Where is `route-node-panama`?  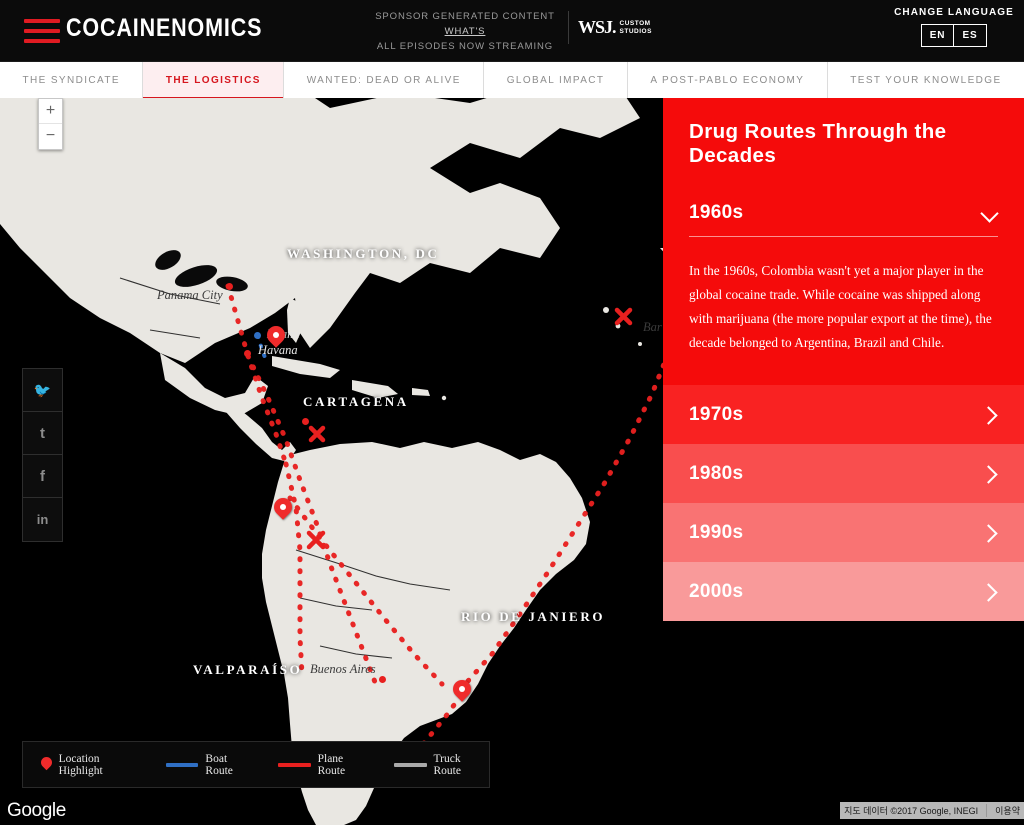
route-node-panama is located at coordinates (229, 286).